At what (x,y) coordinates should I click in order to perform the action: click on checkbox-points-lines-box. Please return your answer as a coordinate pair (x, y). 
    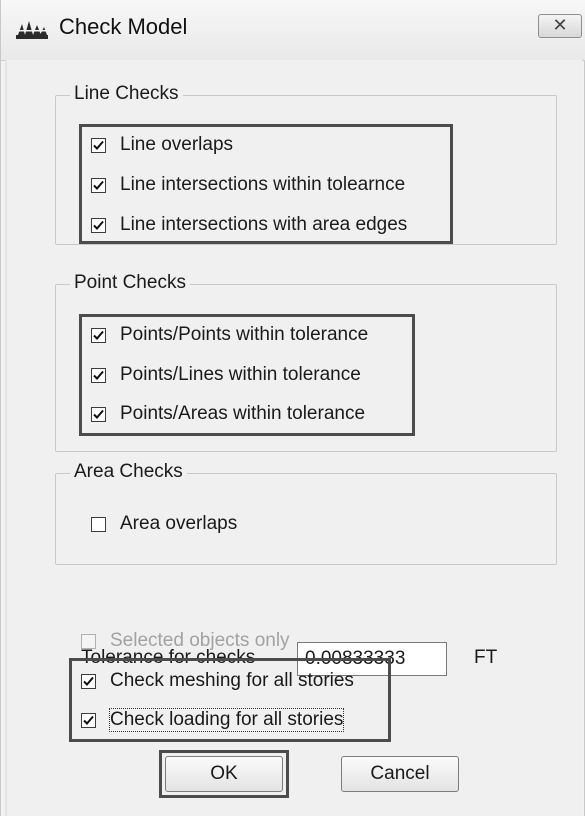
    Looking at the image, I should click on (98, 375).